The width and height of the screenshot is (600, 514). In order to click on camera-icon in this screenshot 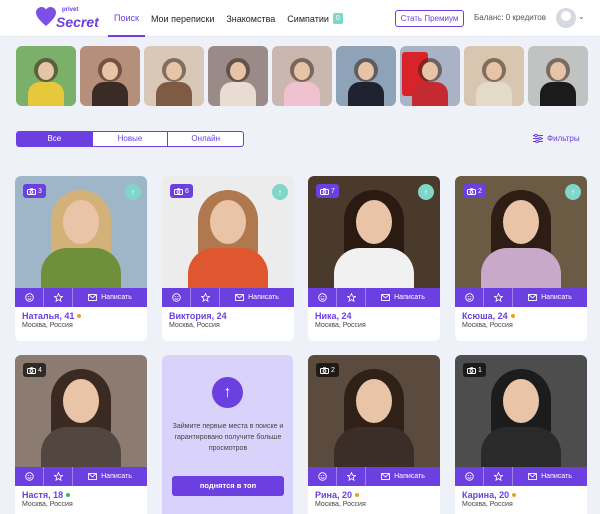, I will do `click(178, 191)`.